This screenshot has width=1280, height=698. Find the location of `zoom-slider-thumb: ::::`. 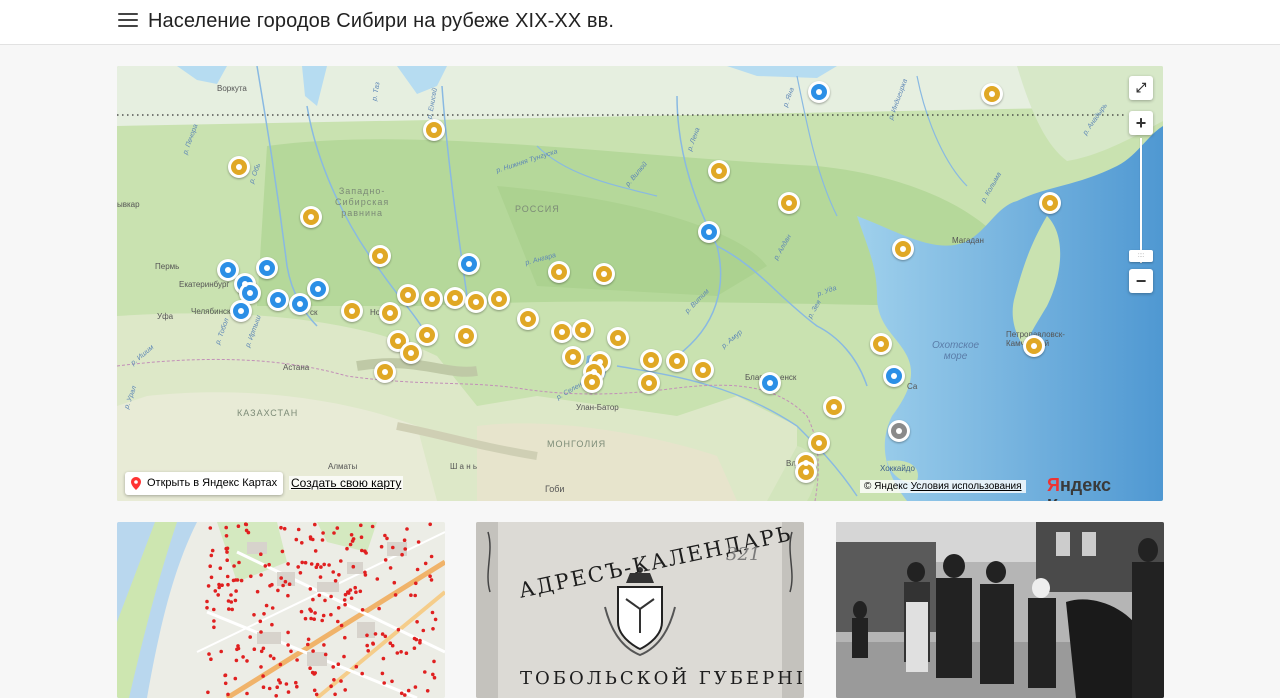

zoom-slider-thumb: :::: is located at coordinates (1141, 256).